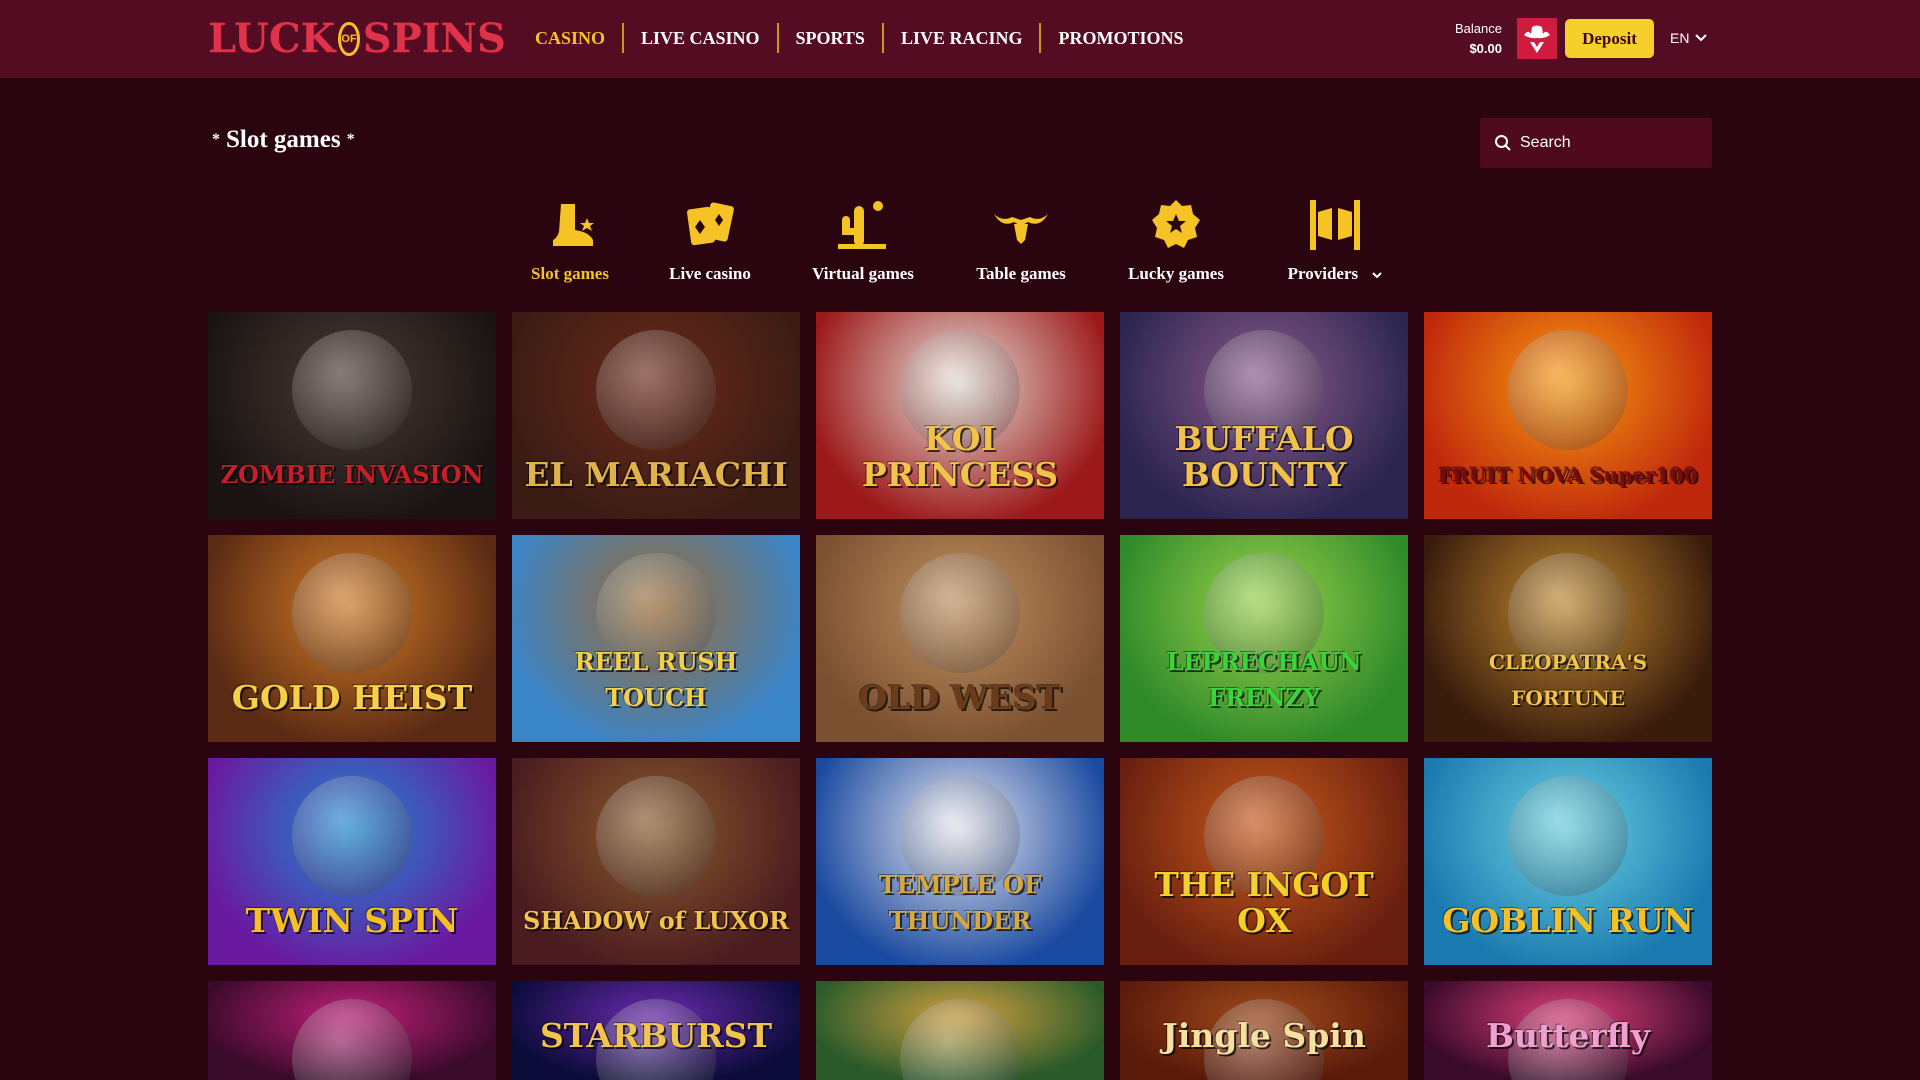 The width and height of the screenshot is (1920, 1080). What do you see at coordinates (1264, 679) in the screenshot?
I see `game-title: LEPRECHAUN FRENZY` at bounding box center [1264, 679].